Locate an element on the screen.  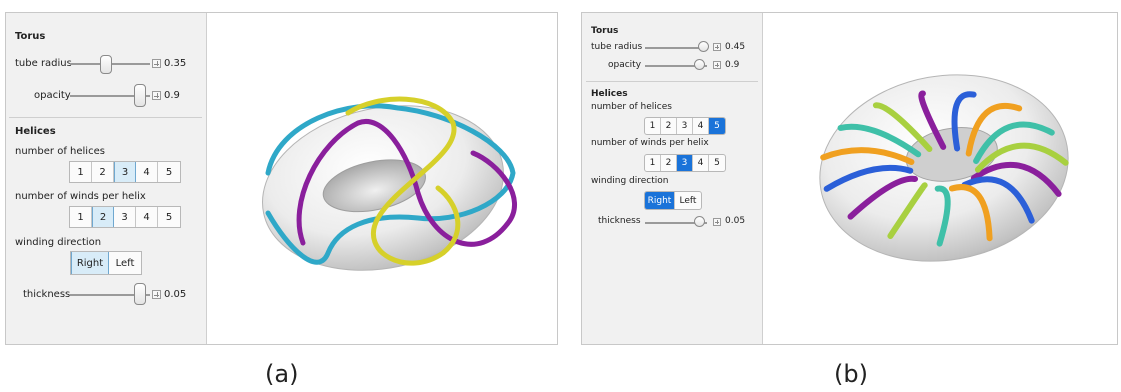
torus-render-a is located at coordinates (389, 183).